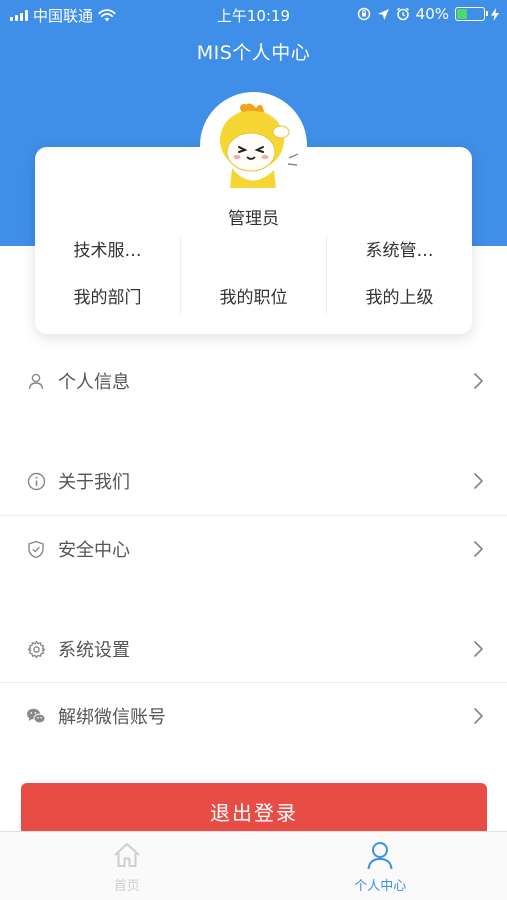 The width and height of the screenshot is (507, 900). I want to click on info-icon, so click(36, 481).